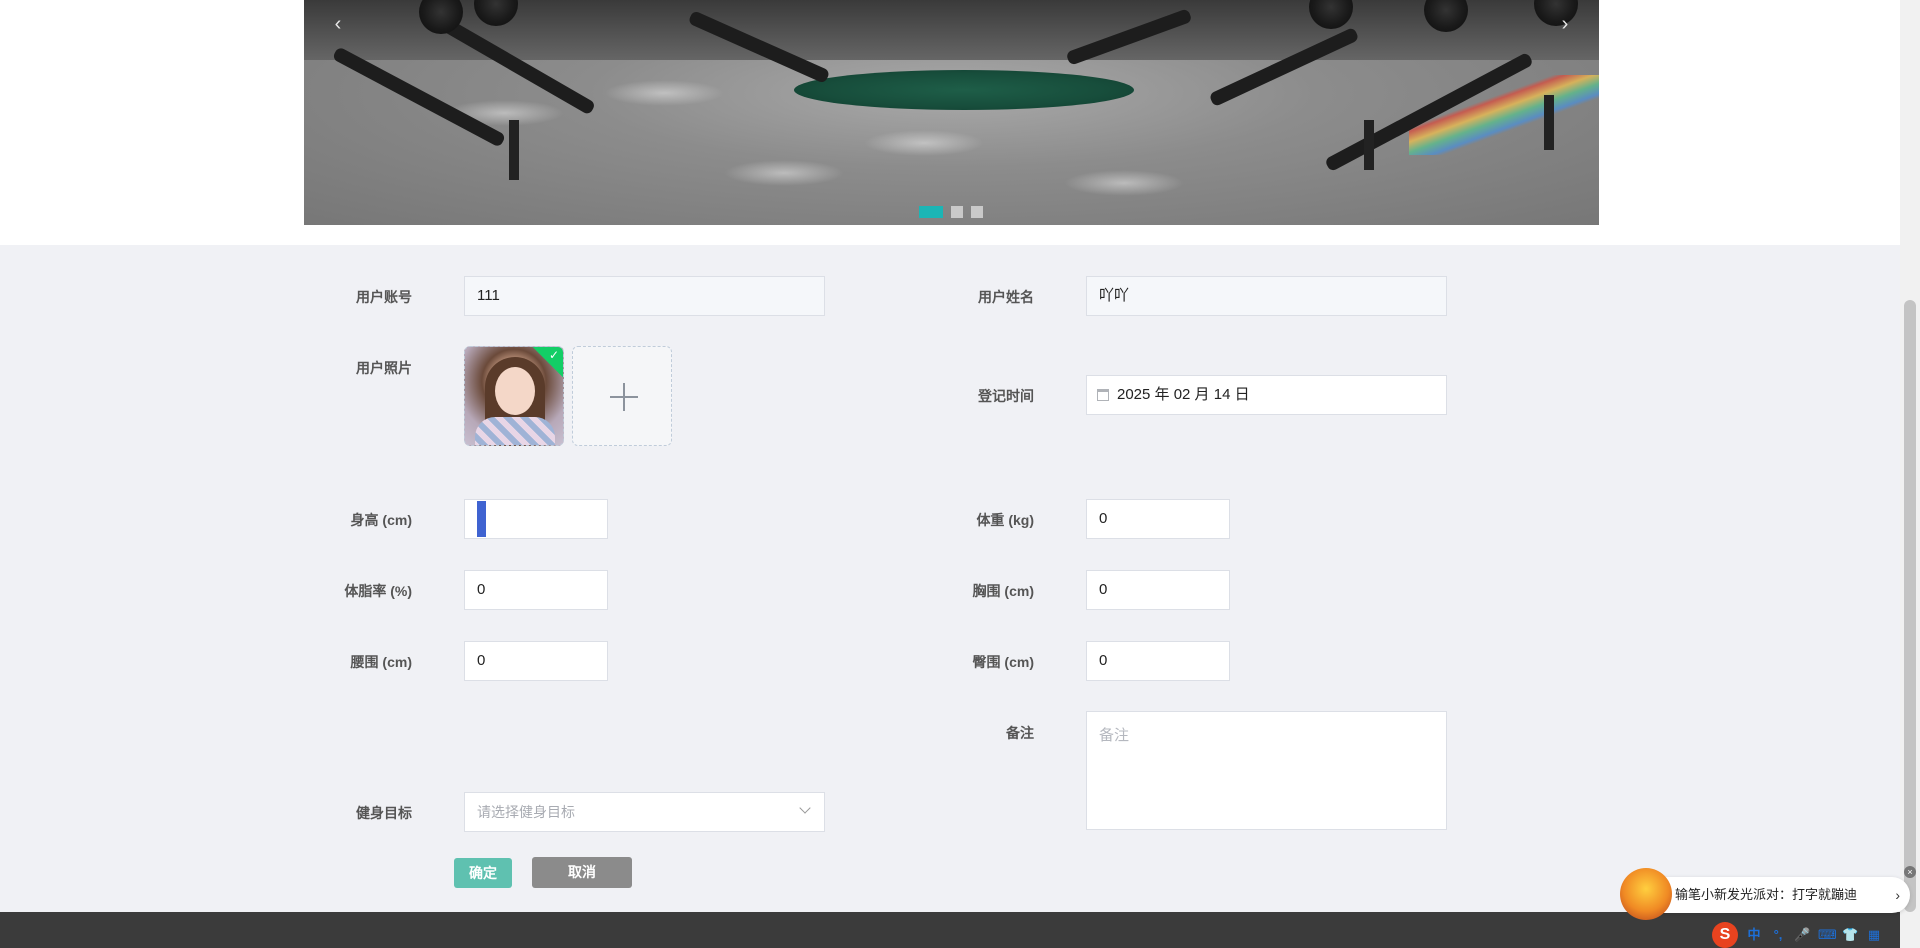 This screenshot has width=1920, height=948. Describe the element at coordinates (1006, 297) in the screenshot. I see `name-label: 用户姓名` at that location.